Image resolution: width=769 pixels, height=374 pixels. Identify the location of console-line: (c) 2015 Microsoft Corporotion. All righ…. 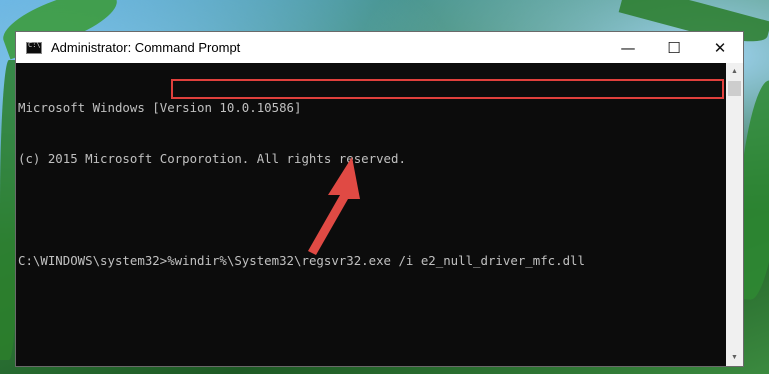
(212, 158).